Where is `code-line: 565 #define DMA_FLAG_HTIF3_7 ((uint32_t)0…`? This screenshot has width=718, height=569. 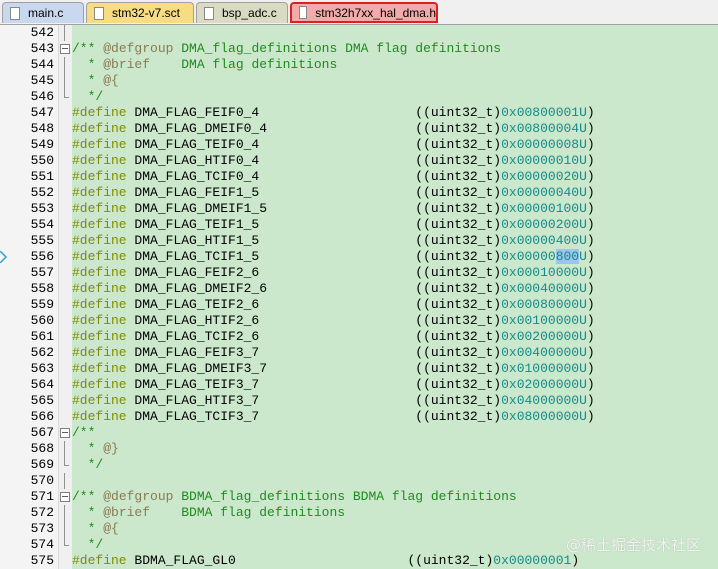
code-line: 565 #define DMA_FLAG_HTIF3_7 ((uint32_t)0… is located at coordinates (359, 401).